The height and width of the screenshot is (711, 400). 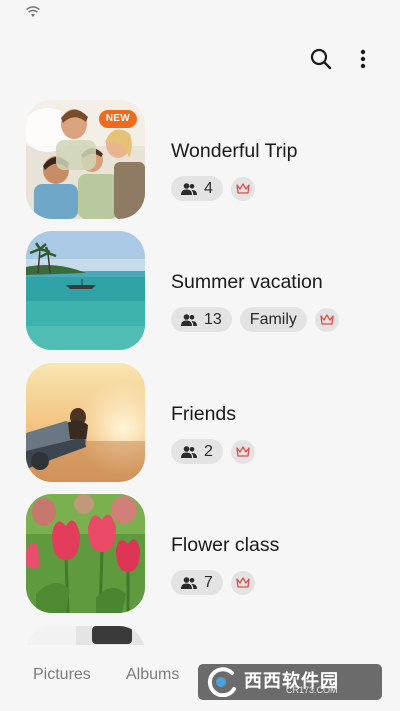 I want to click on members-count: 13, so click(x=213, y=319).